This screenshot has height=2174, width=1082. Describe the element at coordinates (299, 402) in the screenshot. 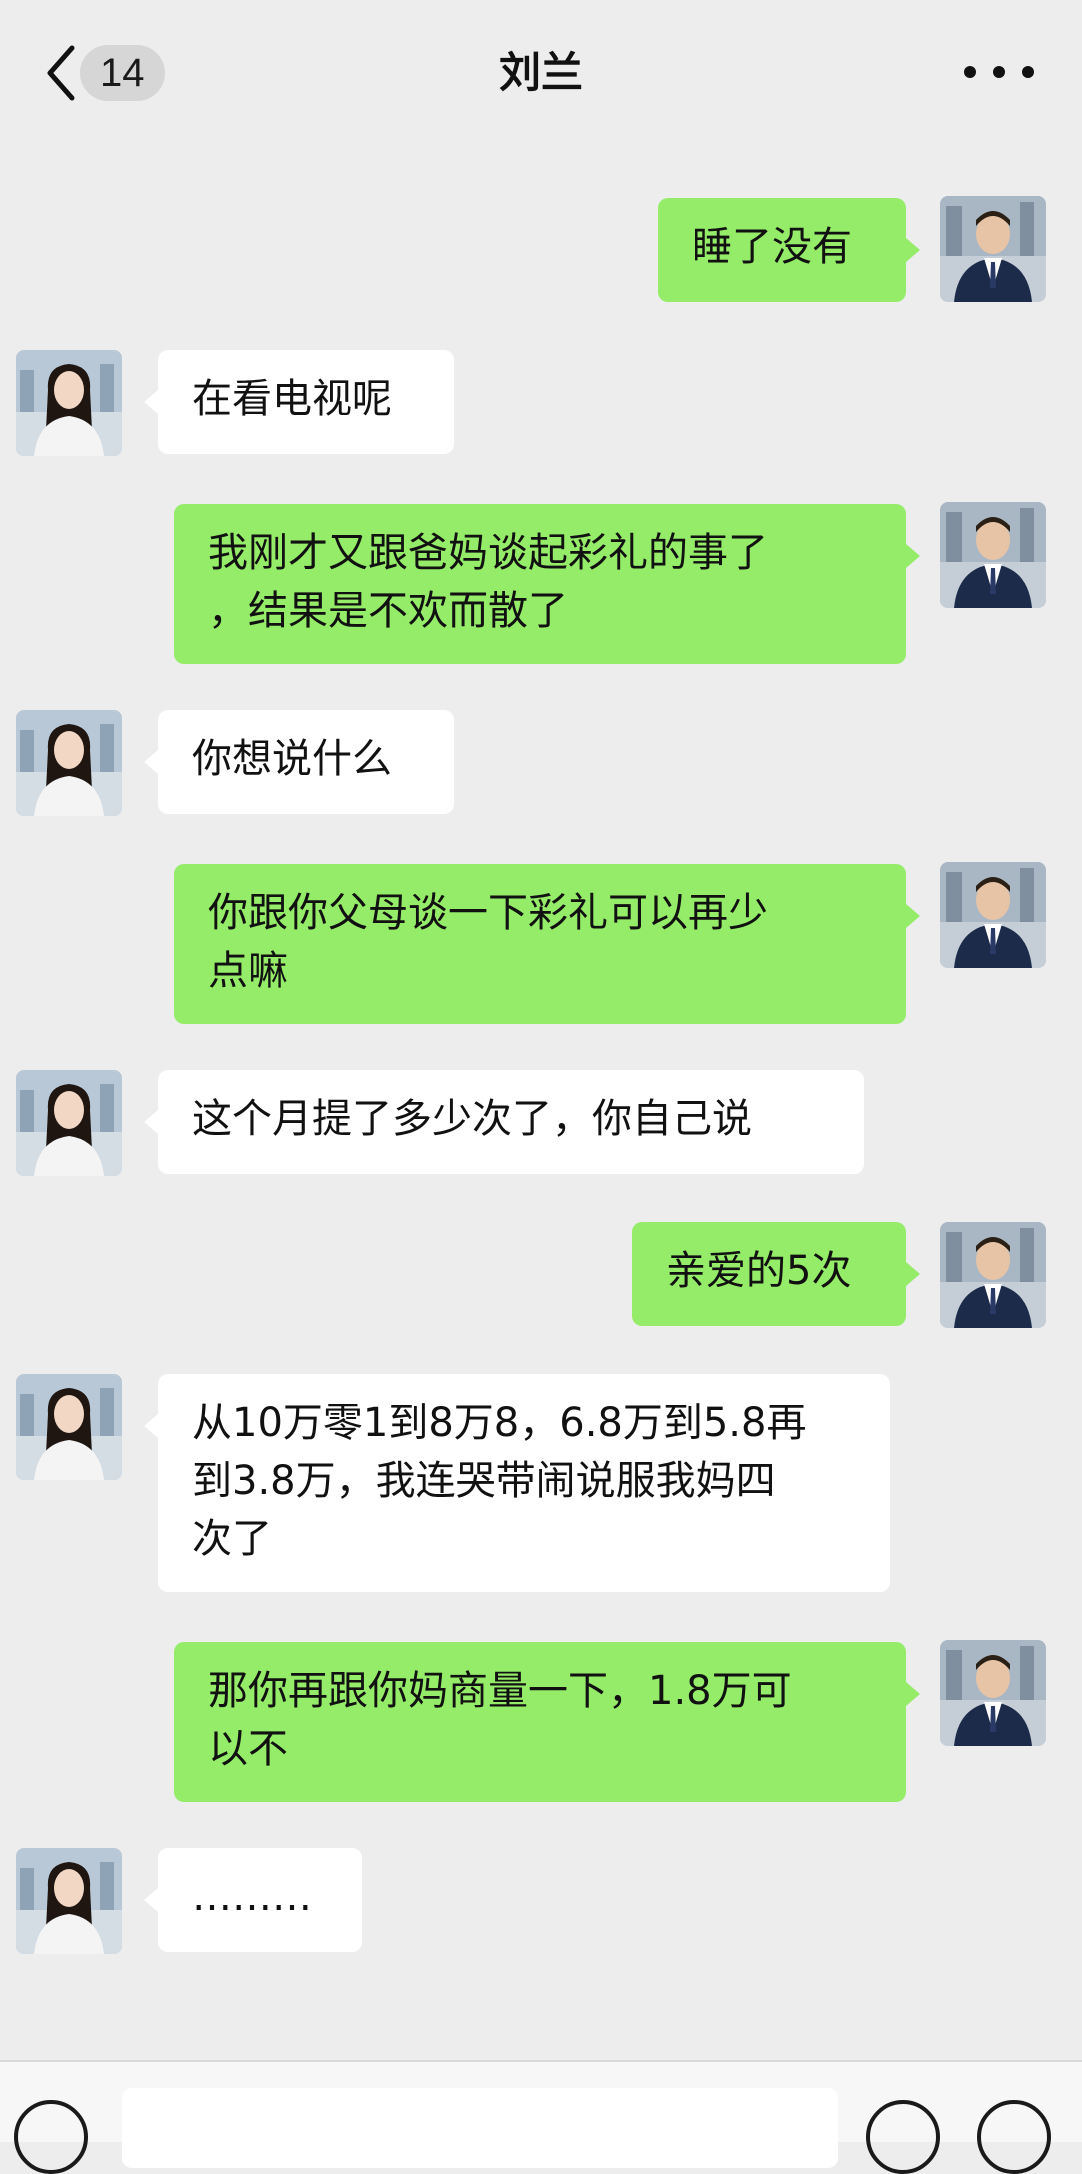

I see `received-message-bubble: 在看电视呢` at that location.